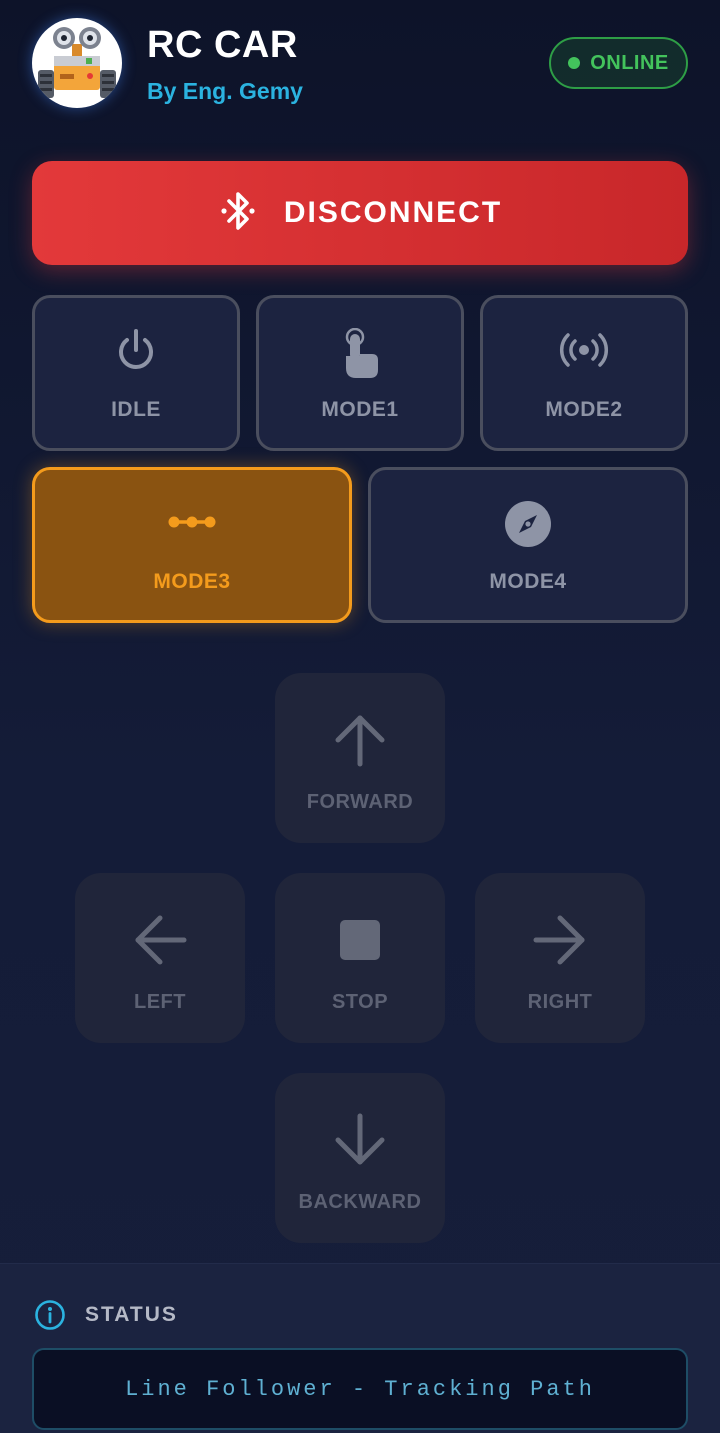 The height and width of the screenshot is (1433, 720). What do you see at coordinates (238, 213) in the screenshot?
I see `bluetooth-icon` at bounding box center [238, 213].